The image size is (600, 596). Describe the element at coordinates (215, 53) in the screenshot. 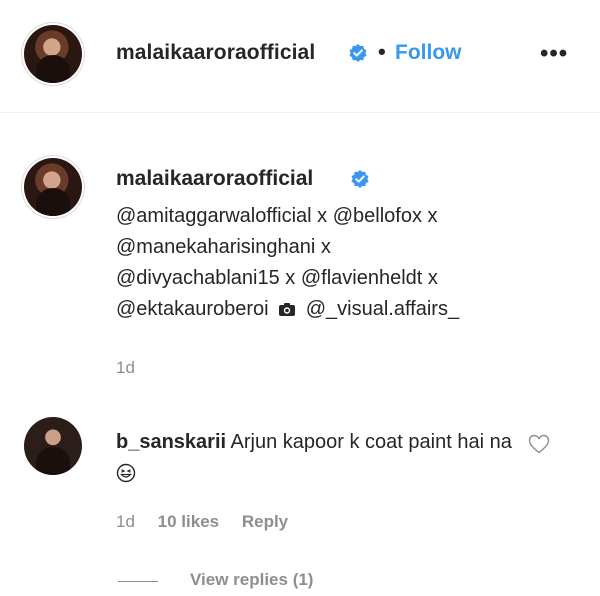

I see `header-username: malaikaaroraofficial` at that location.